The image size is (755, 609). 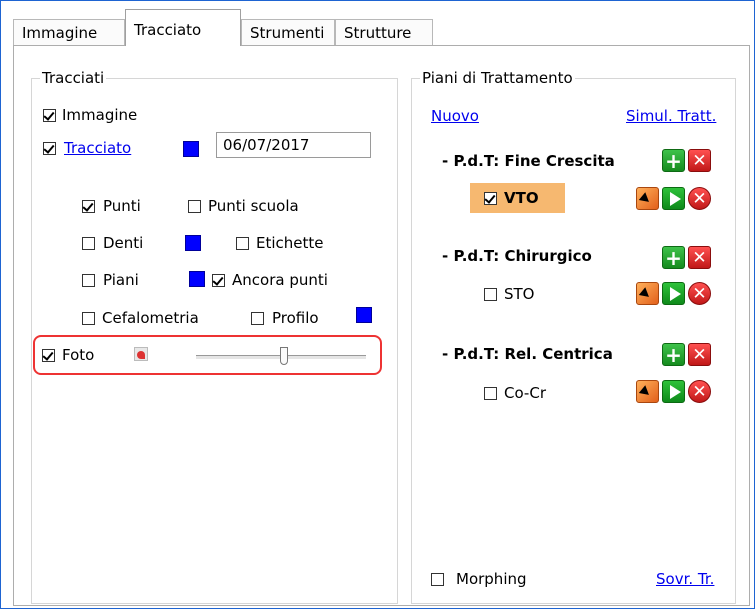 What do you see at coordinates (218, 280) in the screenshot?
I see `ancora-punti-checkbox` at bounding box center [218, 280].